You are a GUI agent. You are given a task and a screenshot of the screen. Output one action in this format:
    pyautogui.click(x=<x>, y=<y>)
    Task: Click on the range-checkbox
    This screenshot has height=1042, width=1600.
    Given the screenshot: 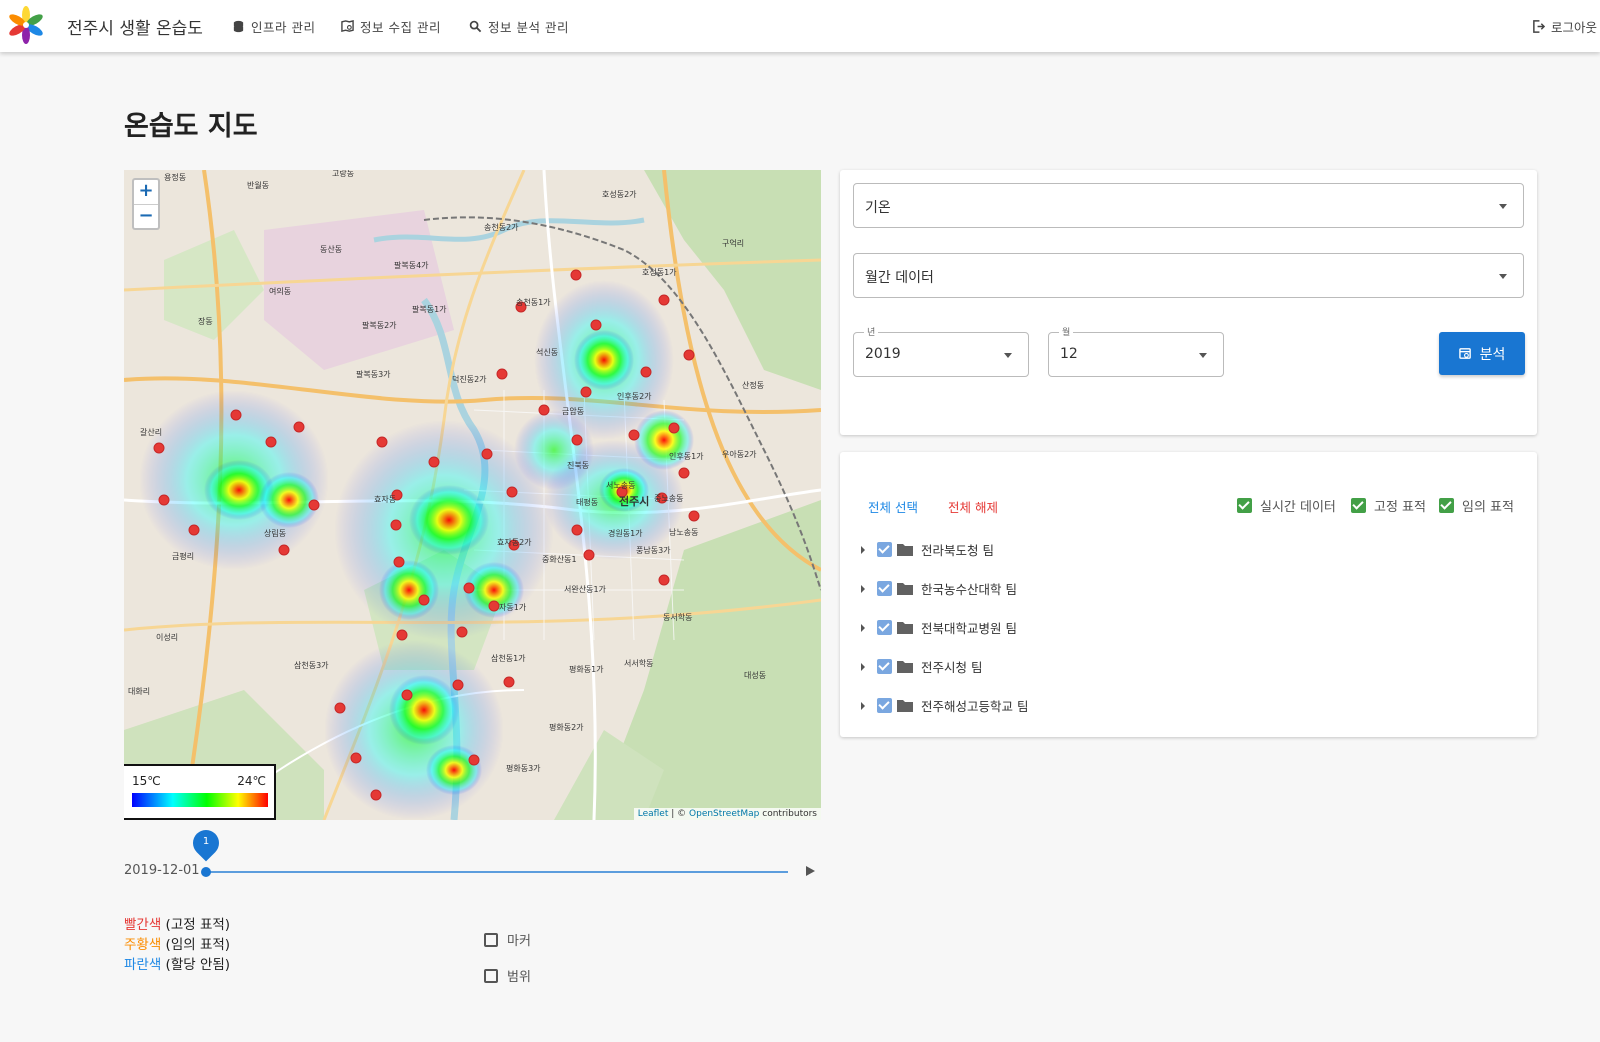 What is the action you would take?
    pyautogui.click(x=491, y=975)
    